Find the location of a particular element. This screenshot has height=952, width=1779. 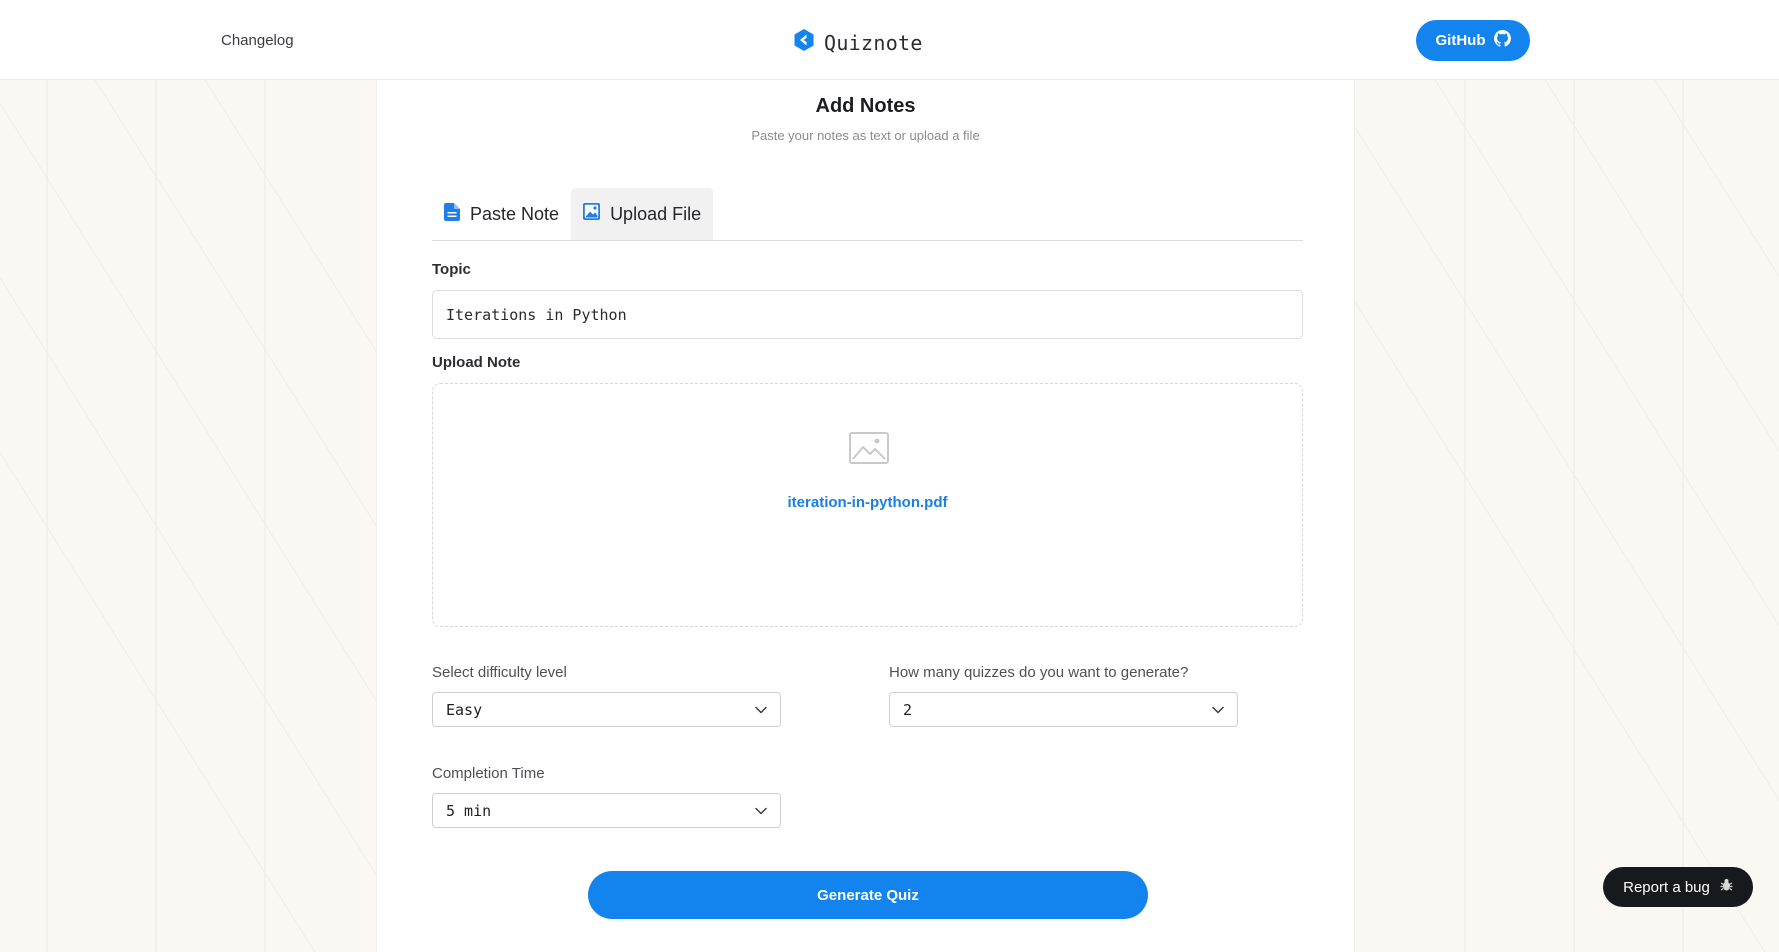

github-label: GitHub is located at coordinates (1460, 40).